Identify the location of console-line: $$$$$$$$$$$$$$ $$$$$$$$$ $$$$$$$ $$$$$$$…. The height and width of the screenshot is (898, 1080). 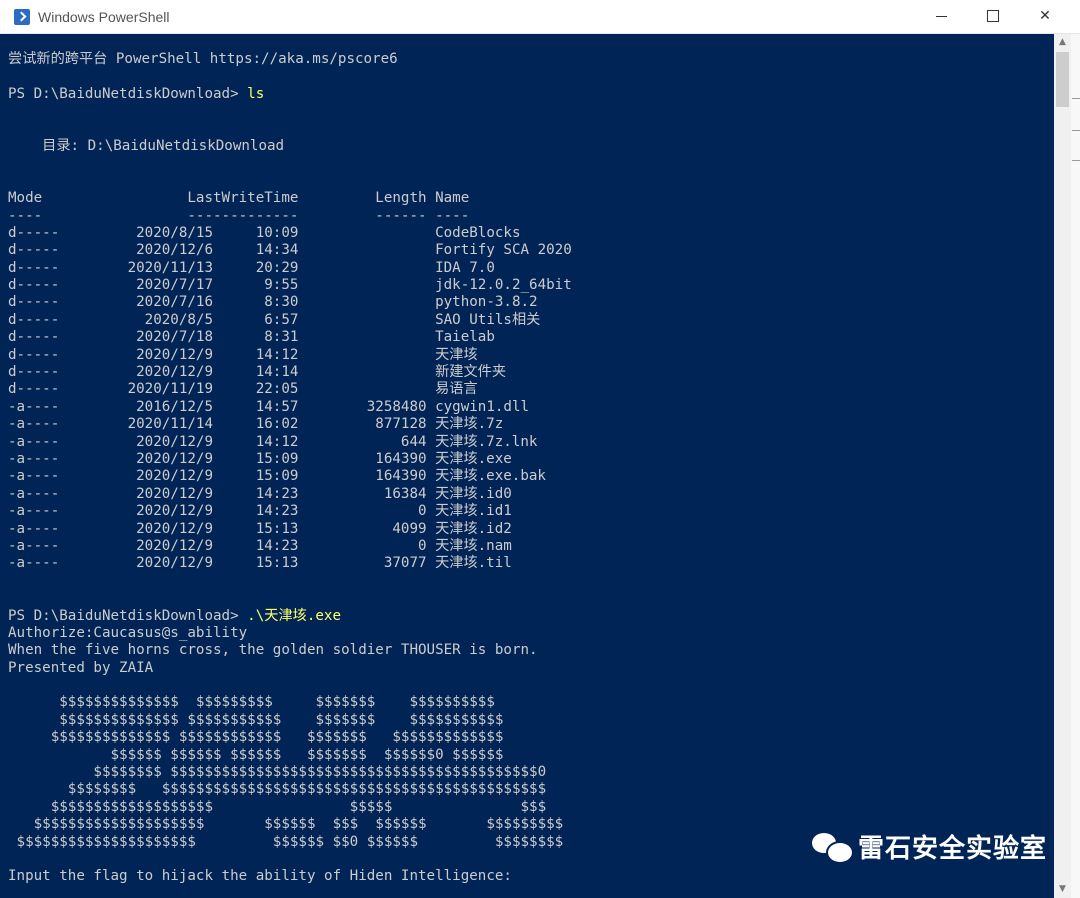
(251, 702).